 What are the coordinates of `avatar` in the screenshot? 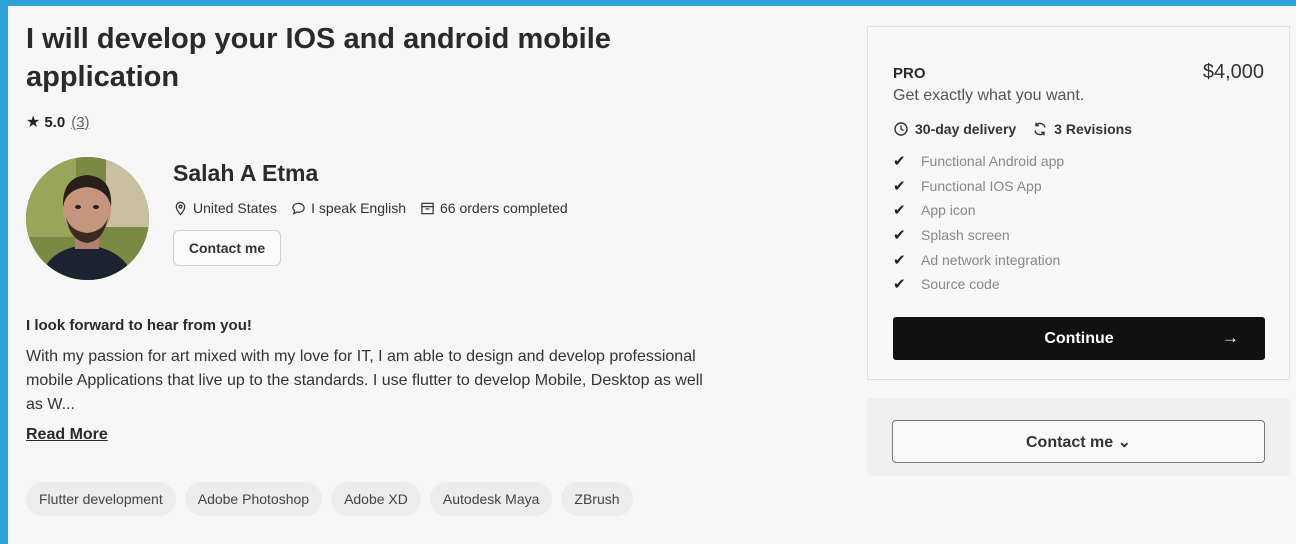 It's located at (87, 218).